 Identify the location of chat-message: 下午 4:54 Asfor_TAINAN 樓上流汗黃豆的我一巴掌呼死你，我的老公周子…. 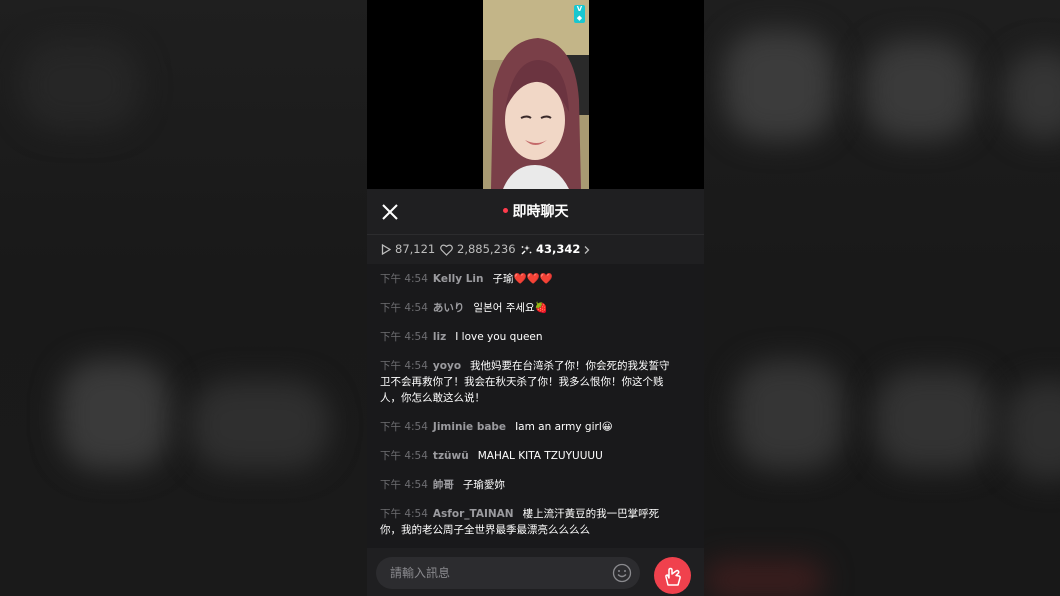
(530, 522).